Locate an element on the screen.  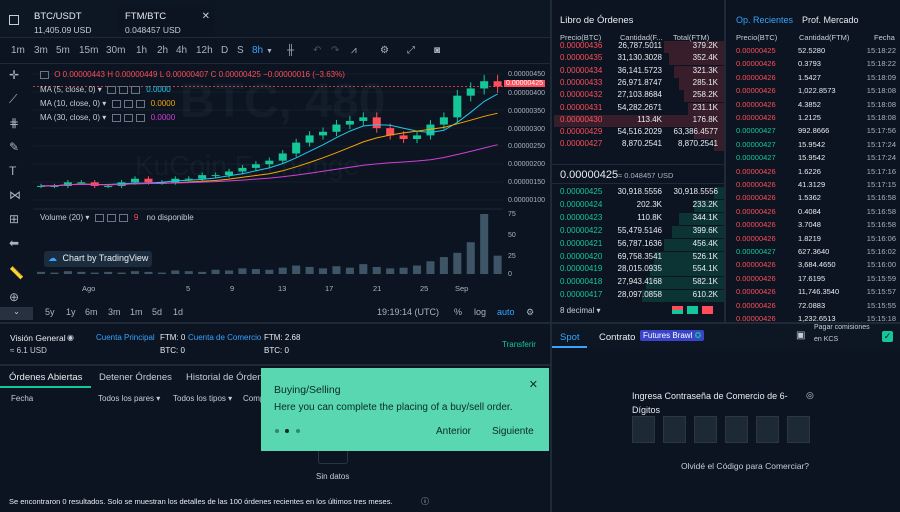
tab-recent-trades: Op. Recientes is located at coordinates (764, 20).